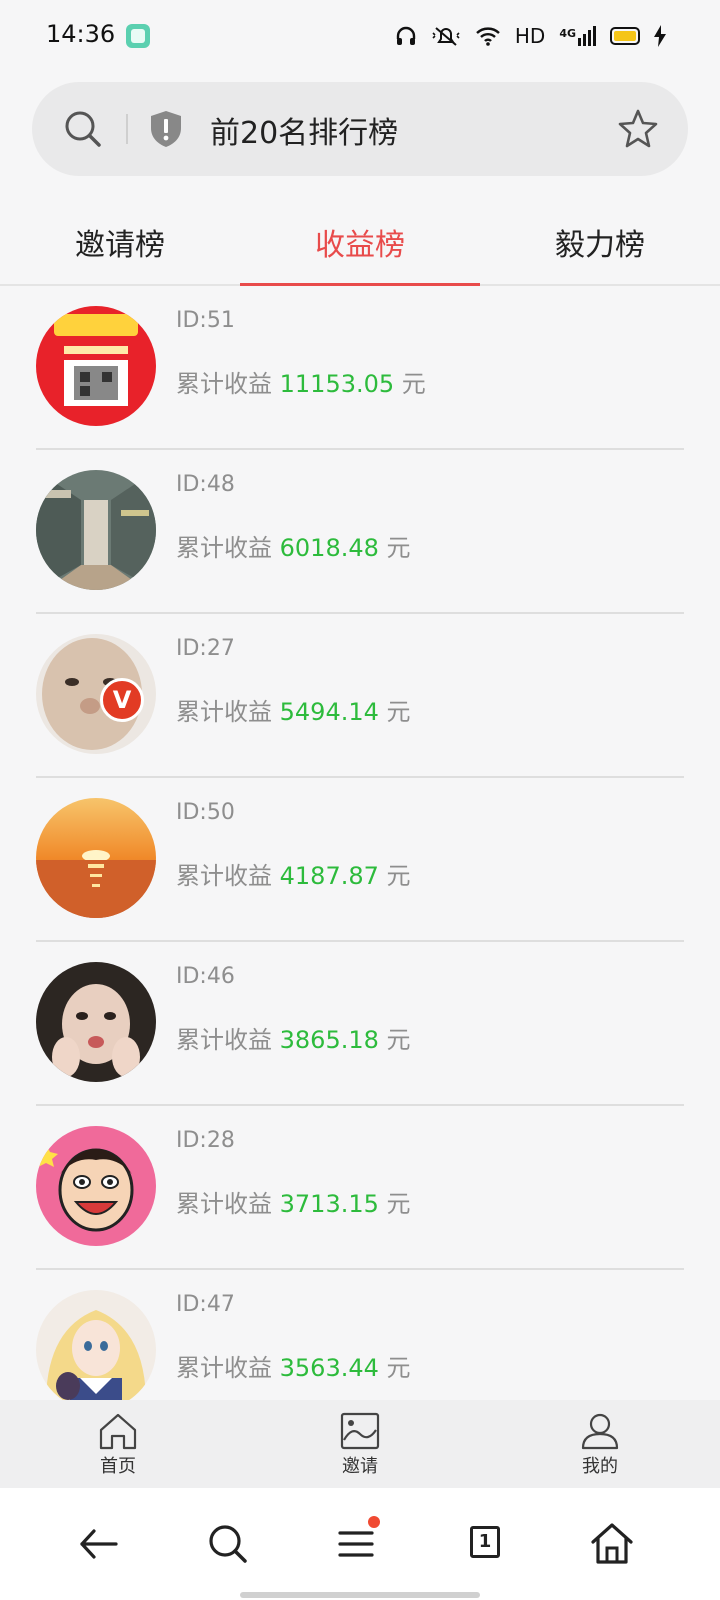 The image size is (720, 1600). What do you see at coordinates (360, 532) in the screenshot?
I see `list-item: ID:48 累计收益 6018.48 元` at bounding box center [360, 532].